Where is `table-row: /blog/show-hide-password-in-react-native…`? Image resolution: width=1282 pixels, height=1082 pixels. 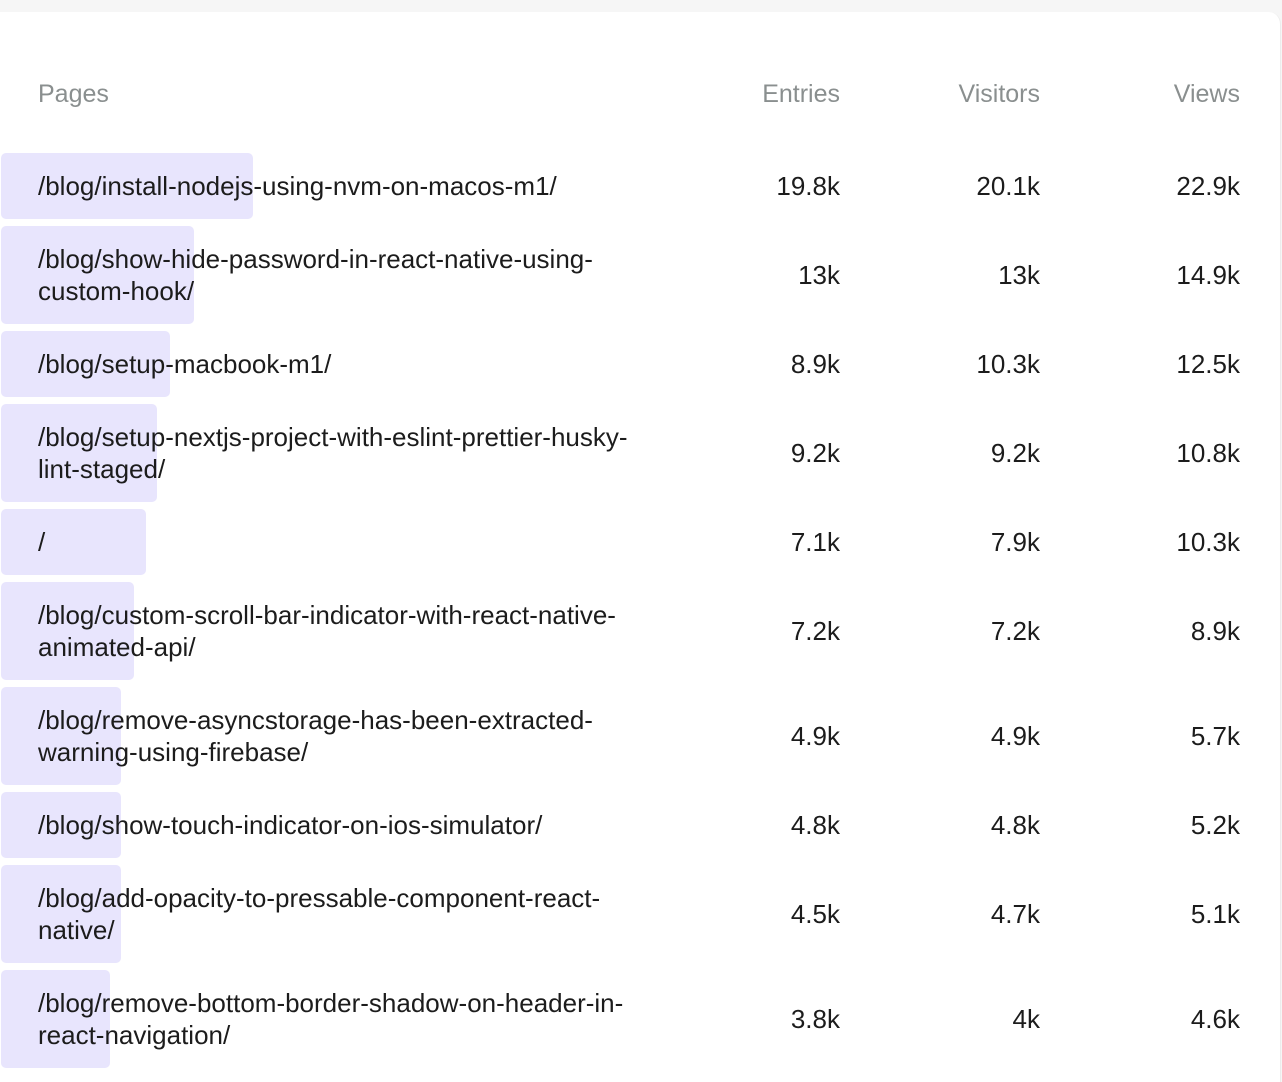 table-row: /blog/show-hide-password-in-react-native… is located at coordinates (640, 275).